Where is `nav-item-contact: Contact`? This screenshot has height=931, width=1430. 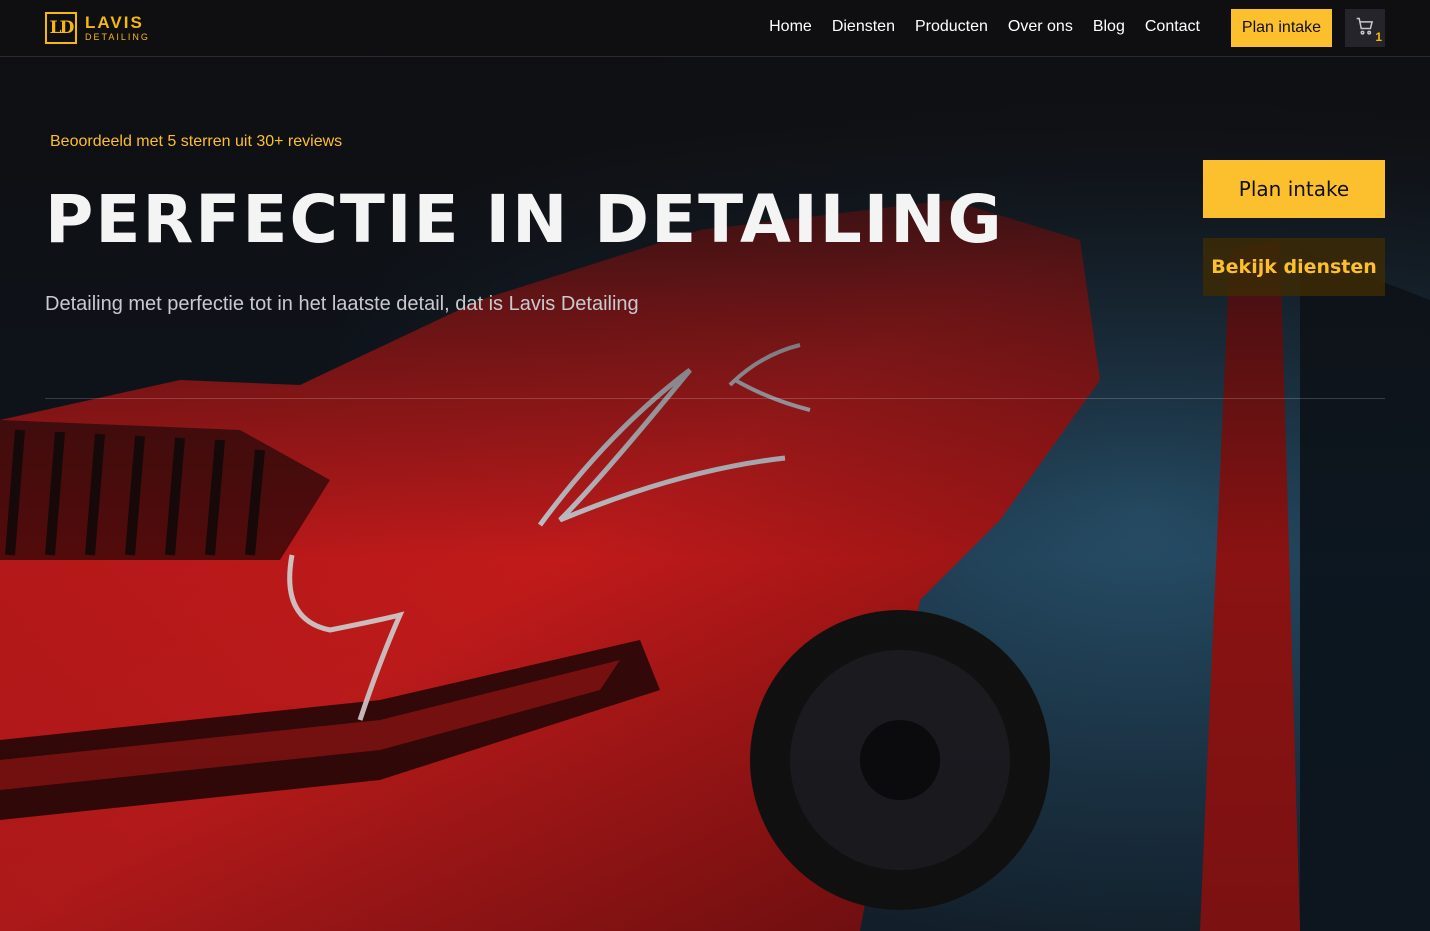 nav-item-contact: Contact is located at coordinates (1172, 27).